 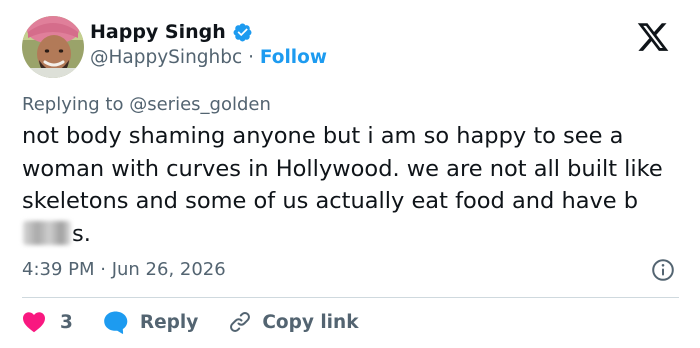 I want to click on tweet-actions: 3 Reply Copy link, so click(x=190, y=322).